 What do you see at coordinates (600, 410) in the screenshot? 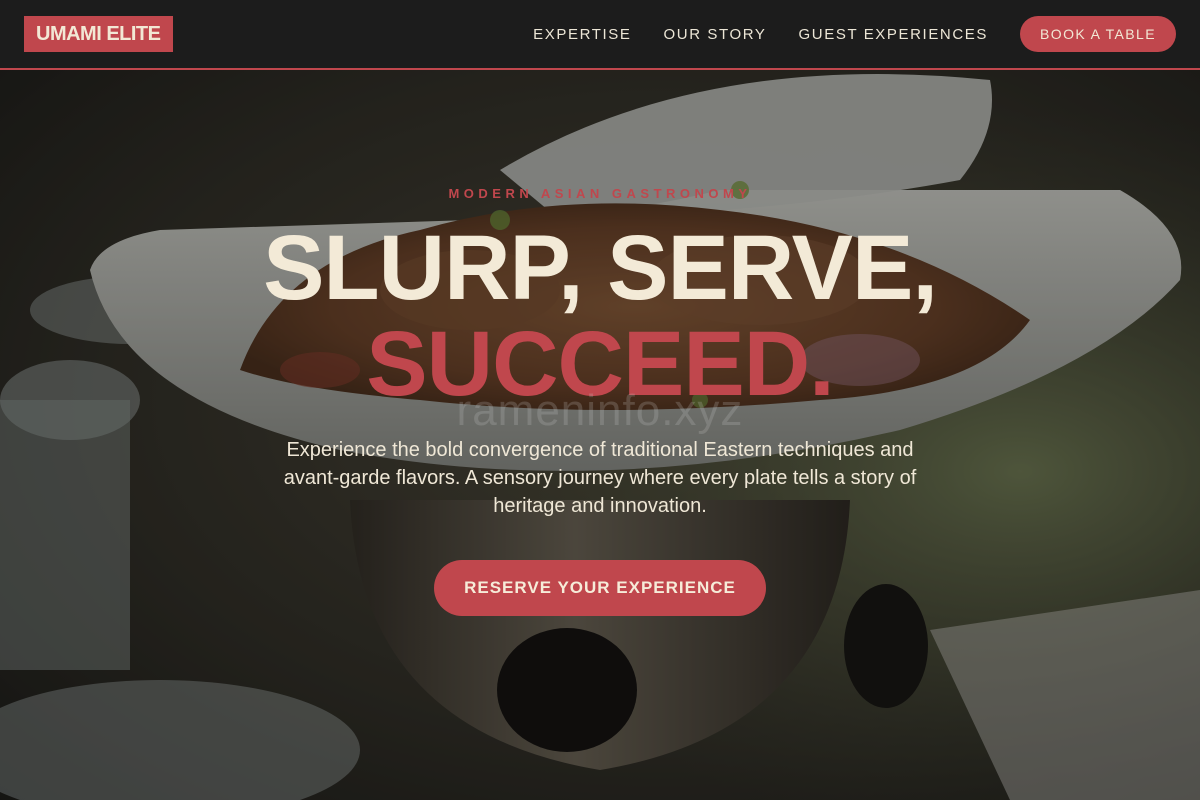
I see `watermark-text: rameninfo.xyz` at bounding box center [600, 410].